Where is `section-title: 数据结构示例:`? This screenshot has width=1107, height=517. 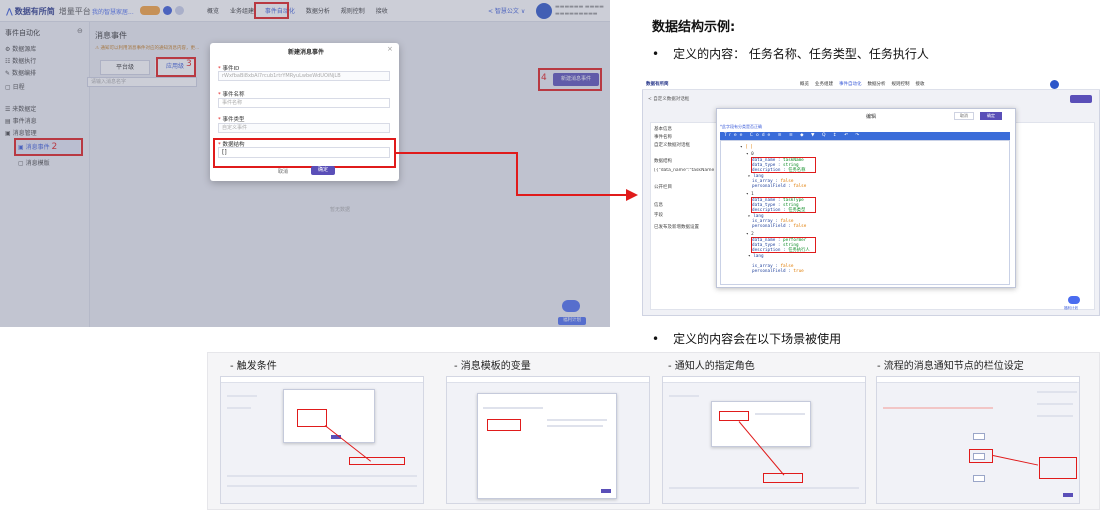 section-title: 数据结构示例: is located at coordinates (694, 27).